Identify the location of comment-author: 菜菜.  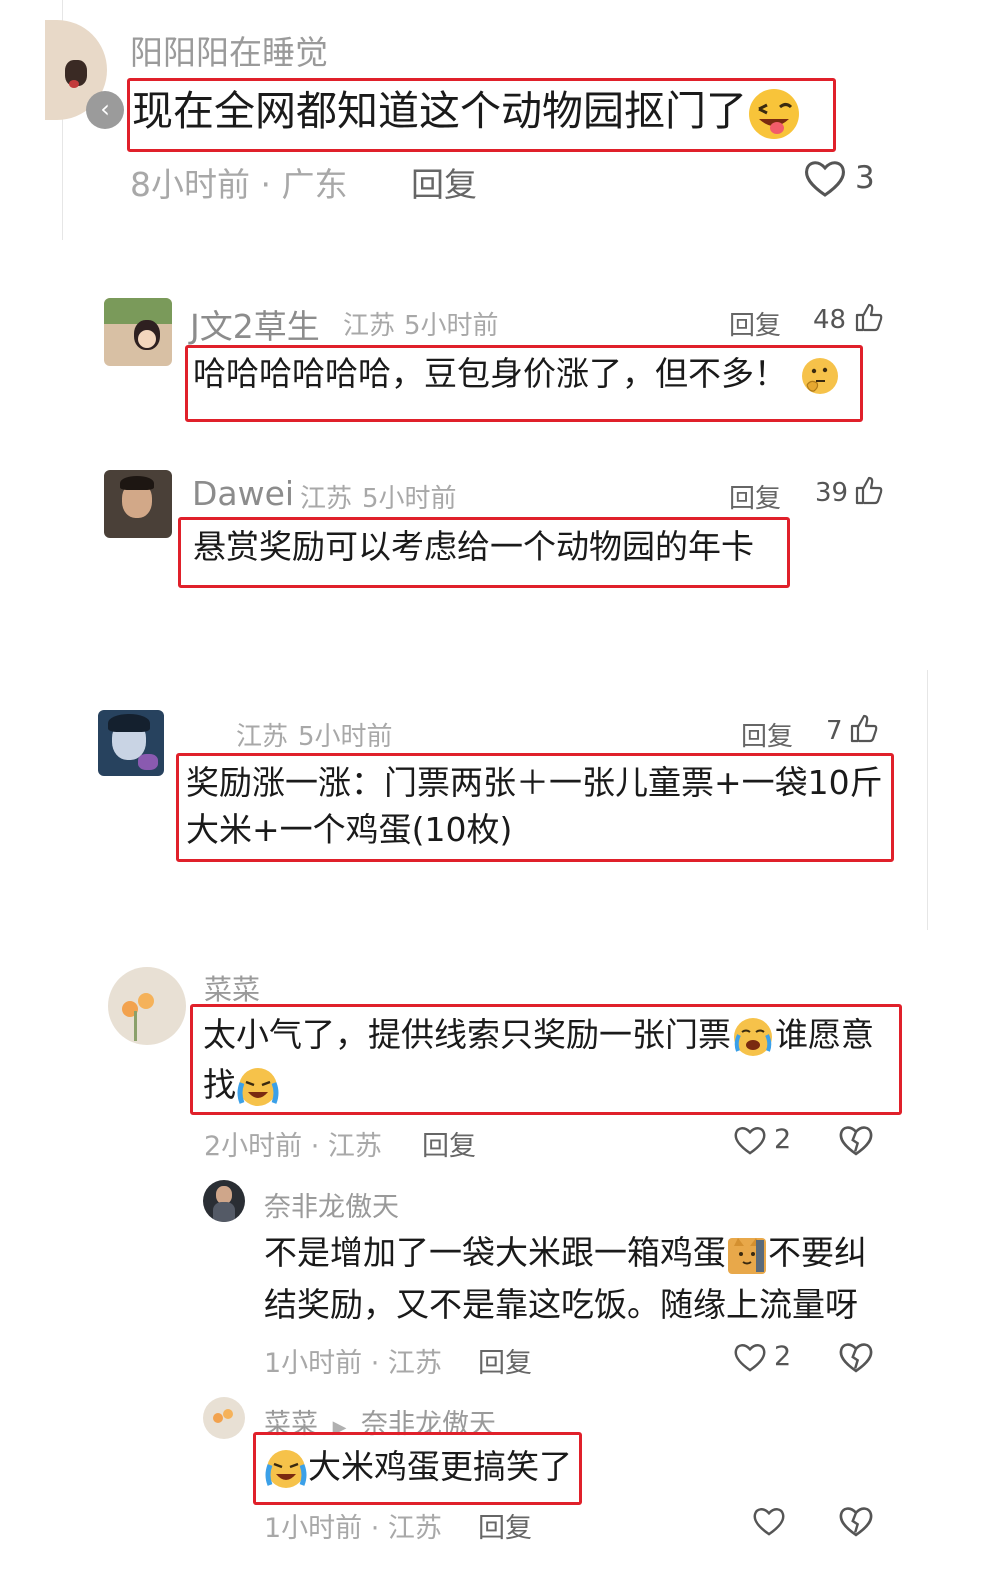
(232, 988).